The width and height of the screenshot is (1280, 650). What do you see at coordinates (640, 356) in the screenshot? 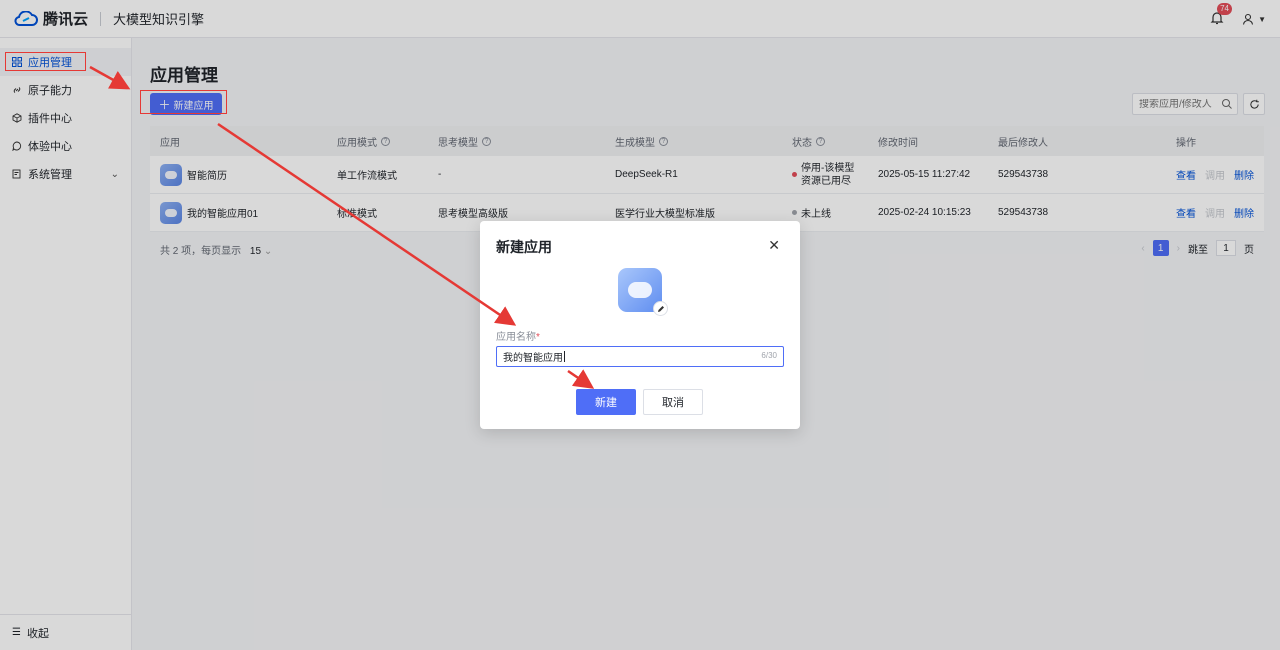
I see `app-name-input: 我的智能应用 6/30` at bounding box center [640, 356].